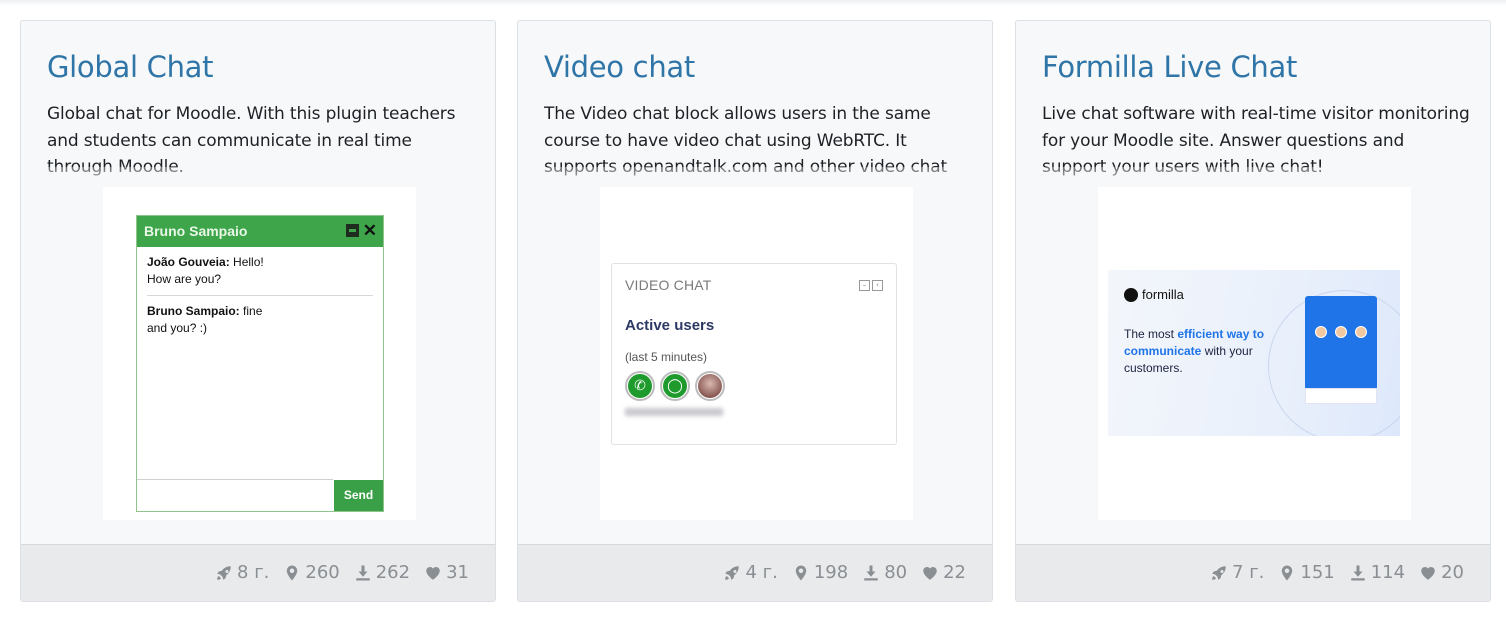  I want to click on plugin-stats: 4 г. 198 80 22, so click(844, 572).